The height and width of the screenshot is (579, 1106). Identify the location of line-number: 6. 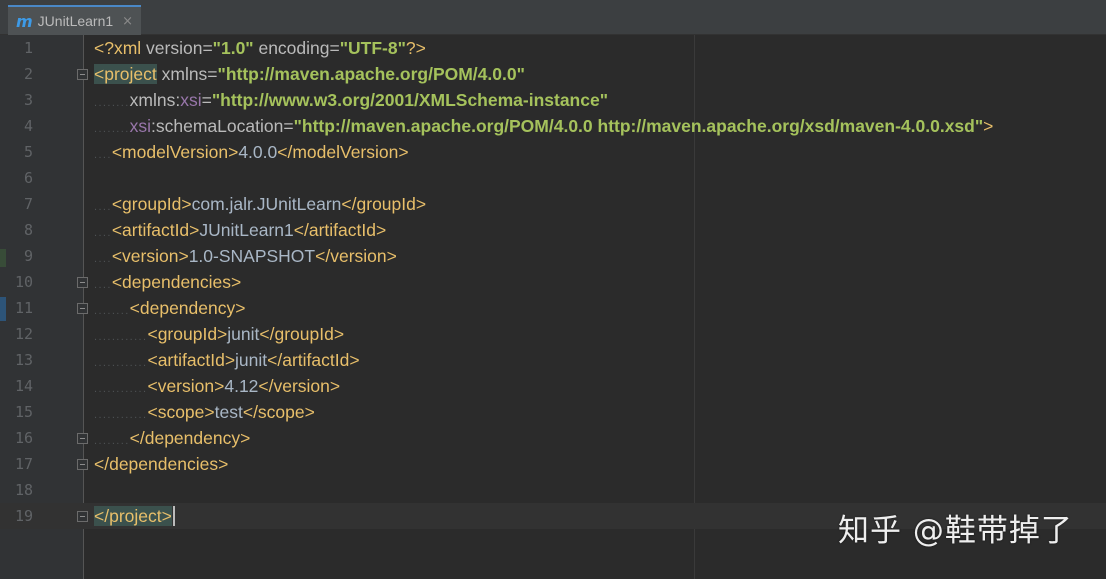
(28, 178).